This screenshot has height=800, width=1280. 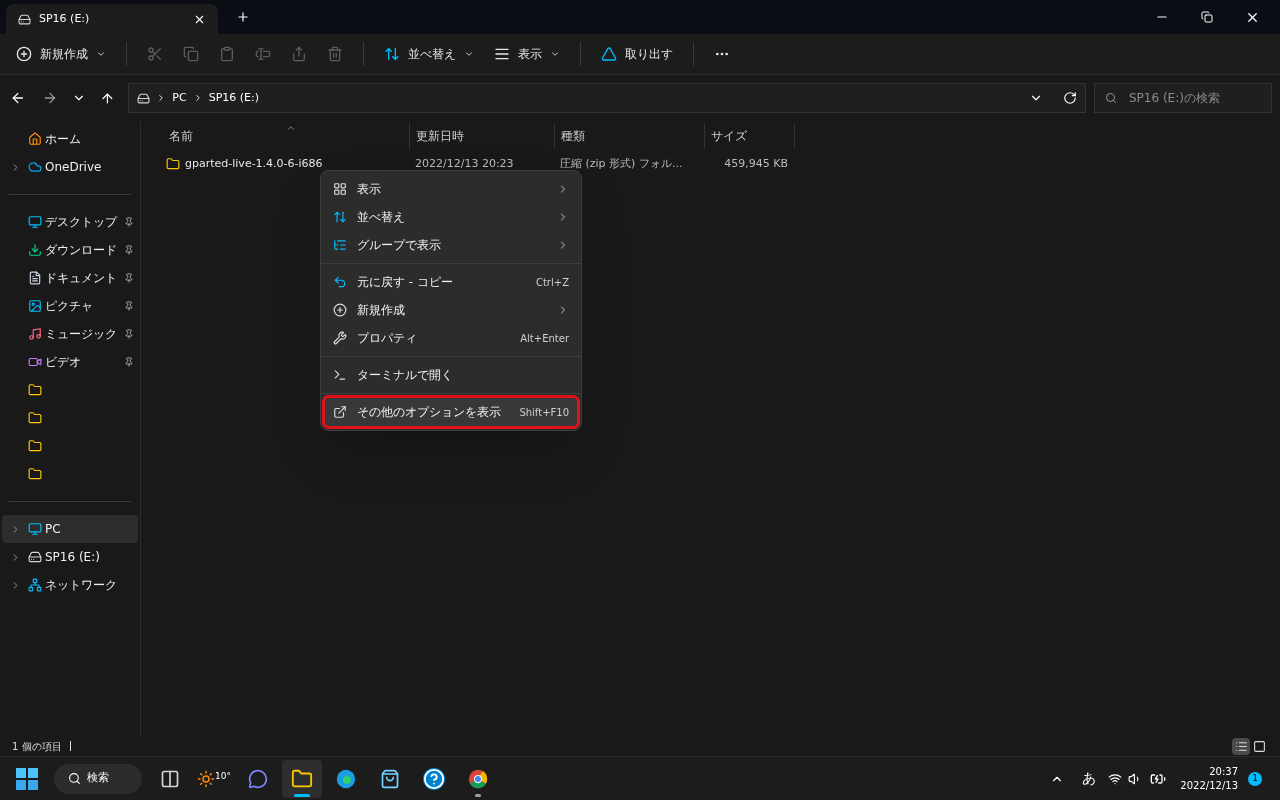 What do you see at coordinates (234, 98) in the screenshot?
I see `breadcrumb: SP16 (E:)` at bounding box center [234, 98].